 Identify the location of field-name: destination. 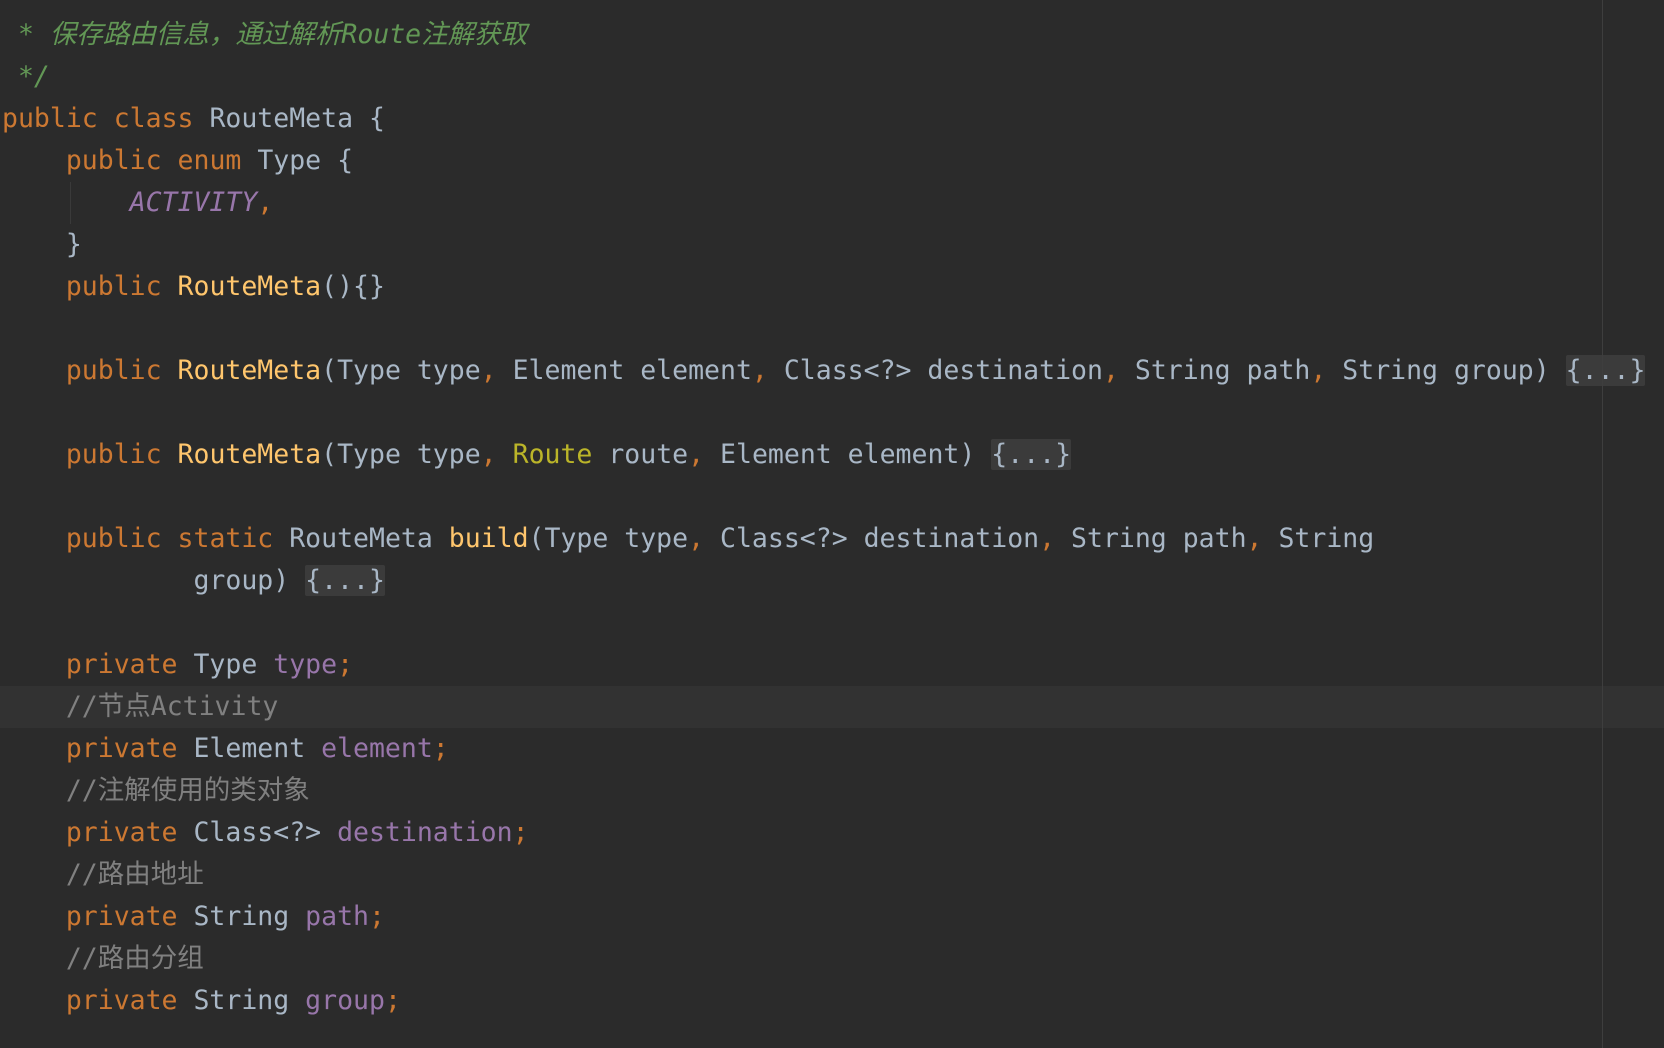
(425, 832).